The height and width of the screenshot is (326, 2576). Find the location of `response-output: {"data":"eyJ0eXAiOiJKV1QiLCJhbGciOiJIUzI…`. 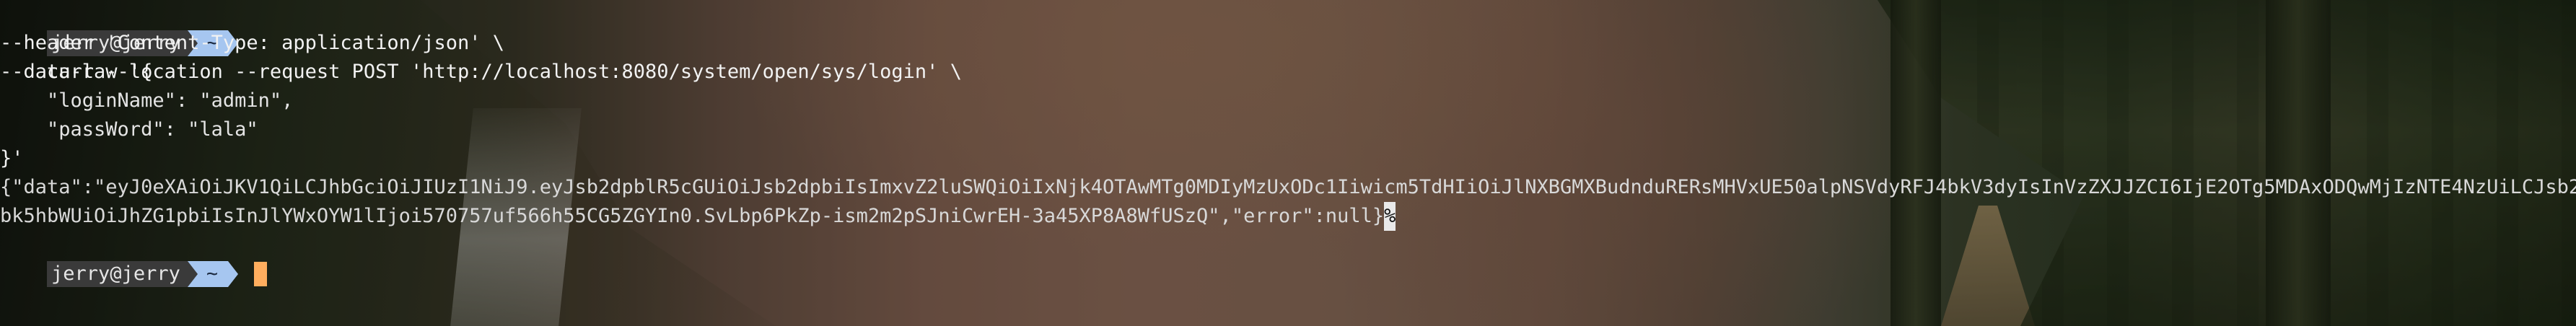

response-output: {"data":"eyJ0eXAiOiJKV1QiLCJhbGciOiJIUzI… is located at coordinates (1288, 187).